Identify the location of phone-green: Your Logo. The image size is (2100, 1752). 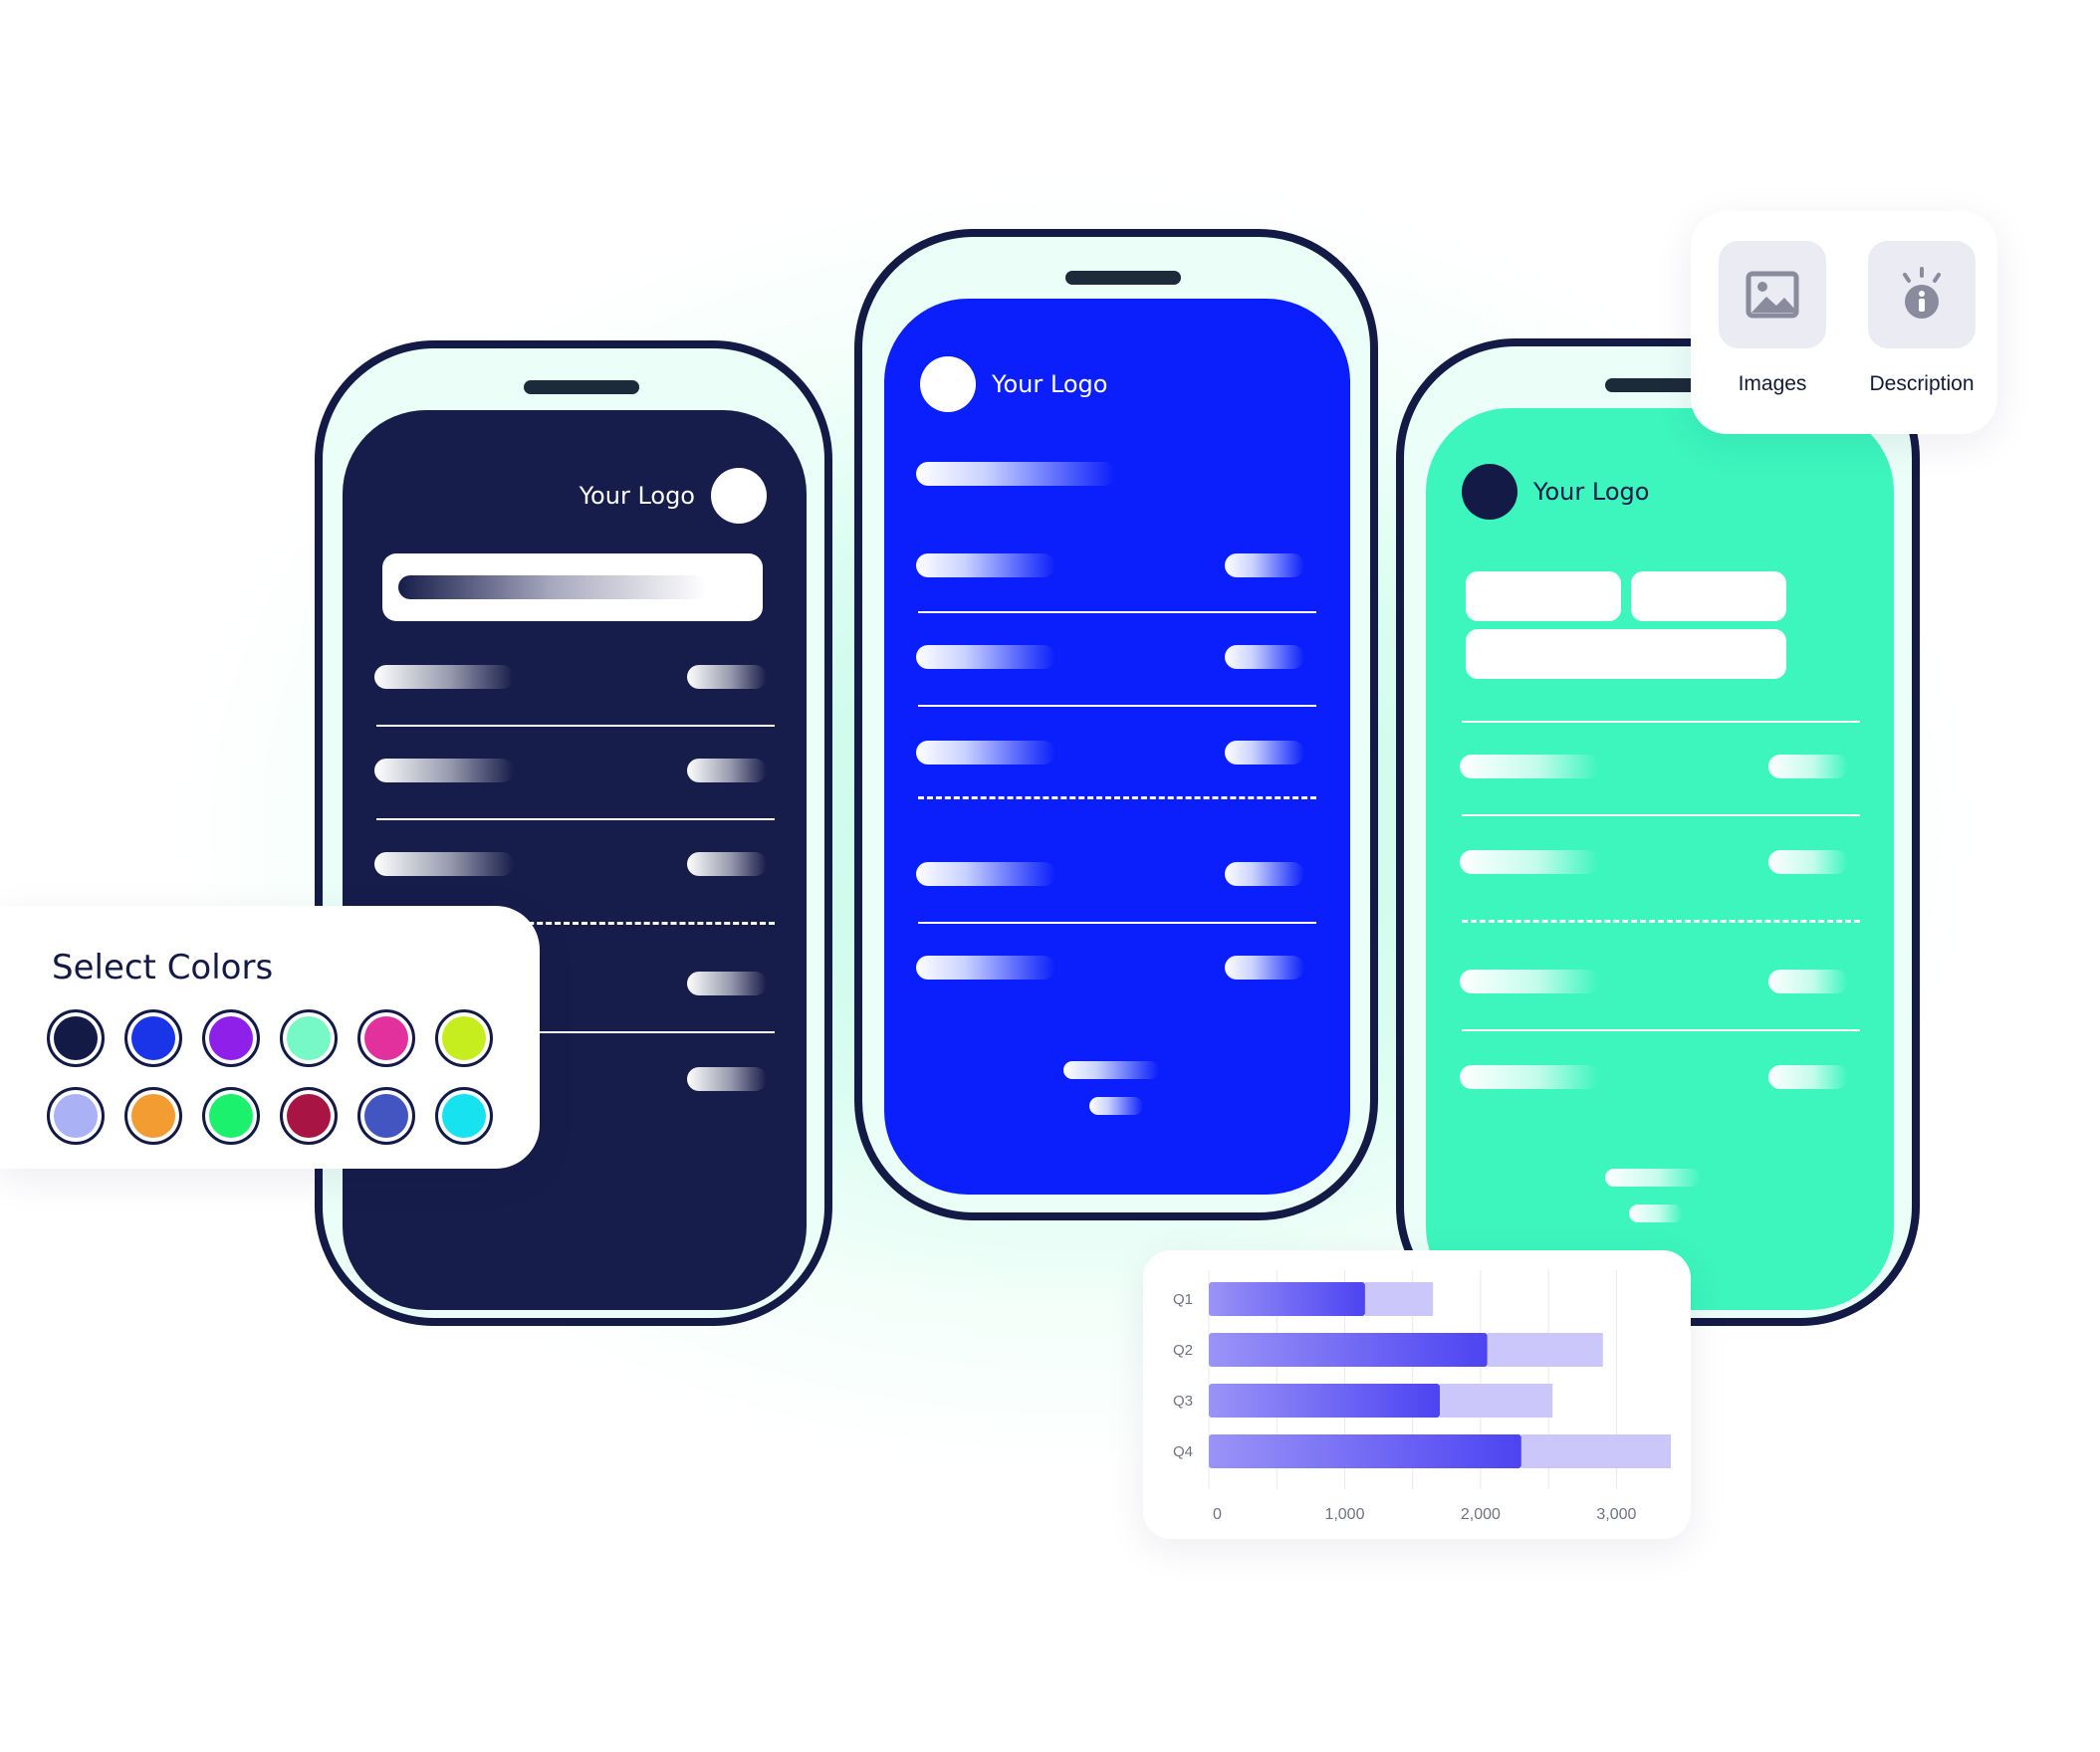
(1658, 832).